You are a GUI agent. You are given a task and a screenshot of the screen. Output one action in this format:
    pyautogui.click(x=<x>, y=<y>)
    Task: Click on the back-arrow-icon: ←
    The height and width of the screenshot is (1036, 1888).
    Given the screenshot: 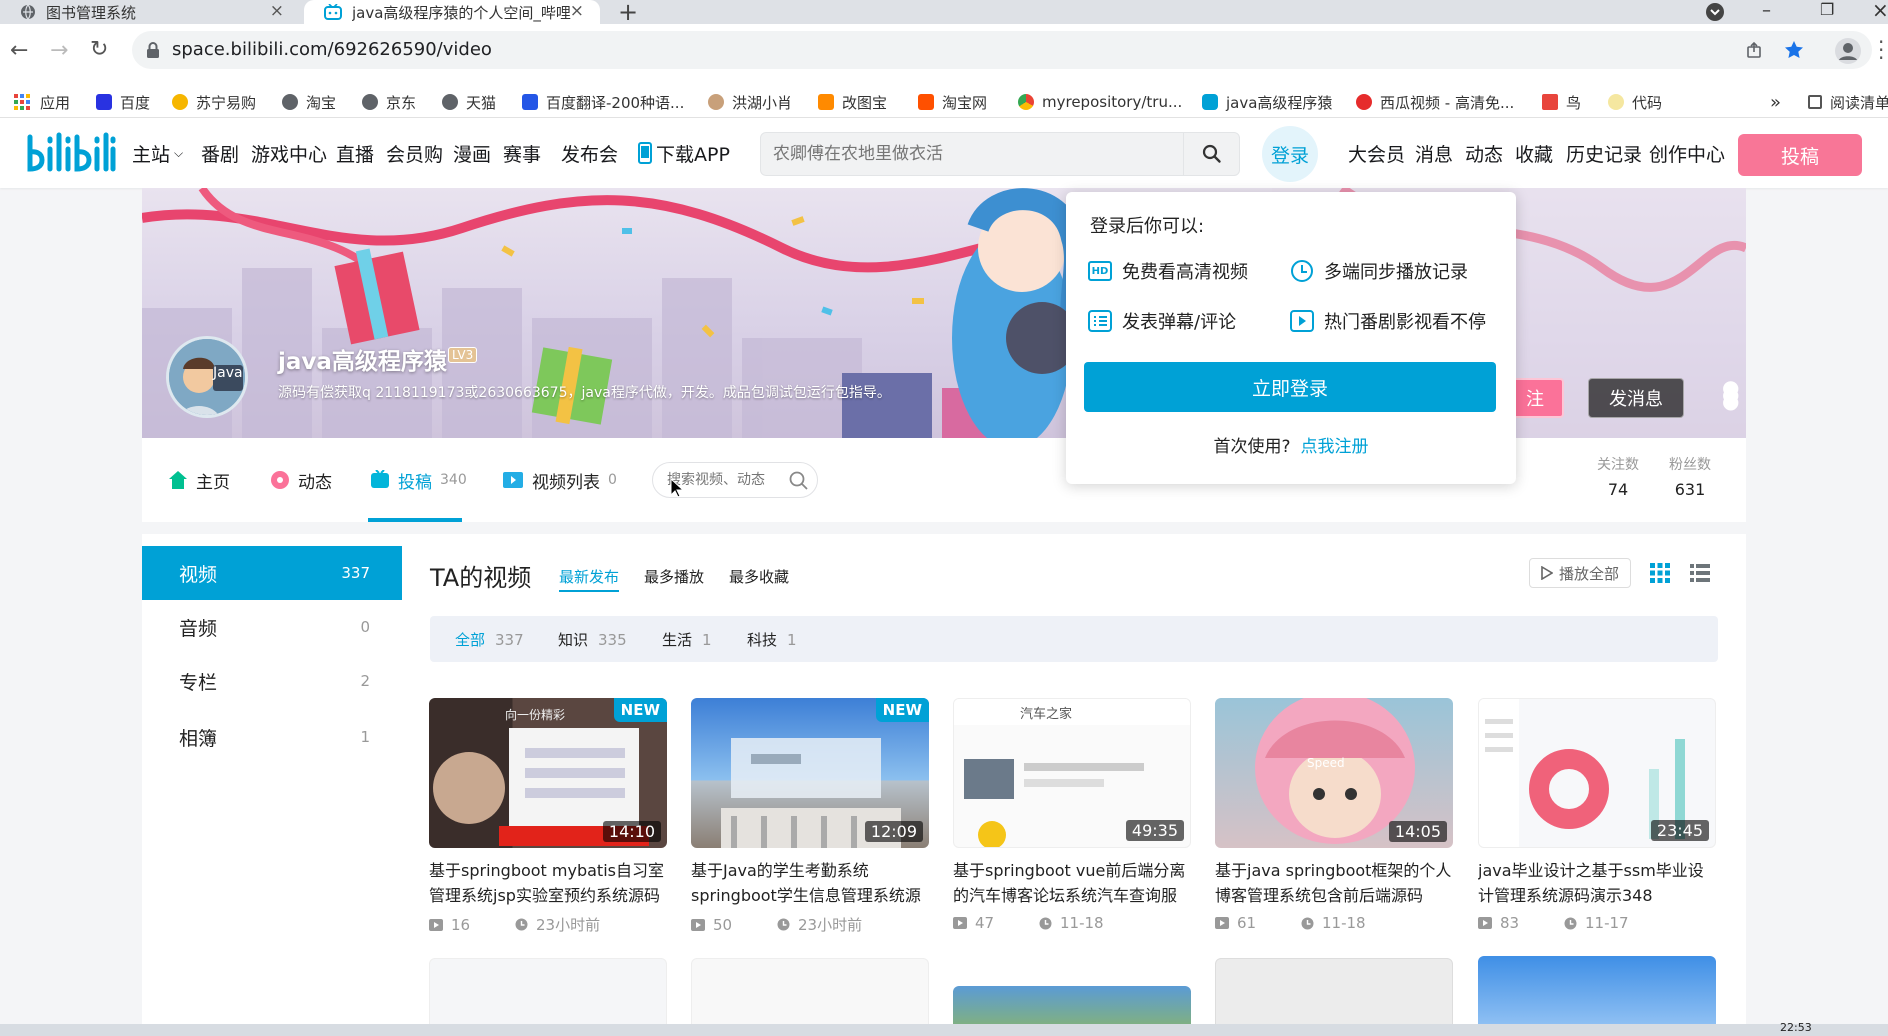 What is the action you would take?
    pyautogui.click(x=19, y=50)
    